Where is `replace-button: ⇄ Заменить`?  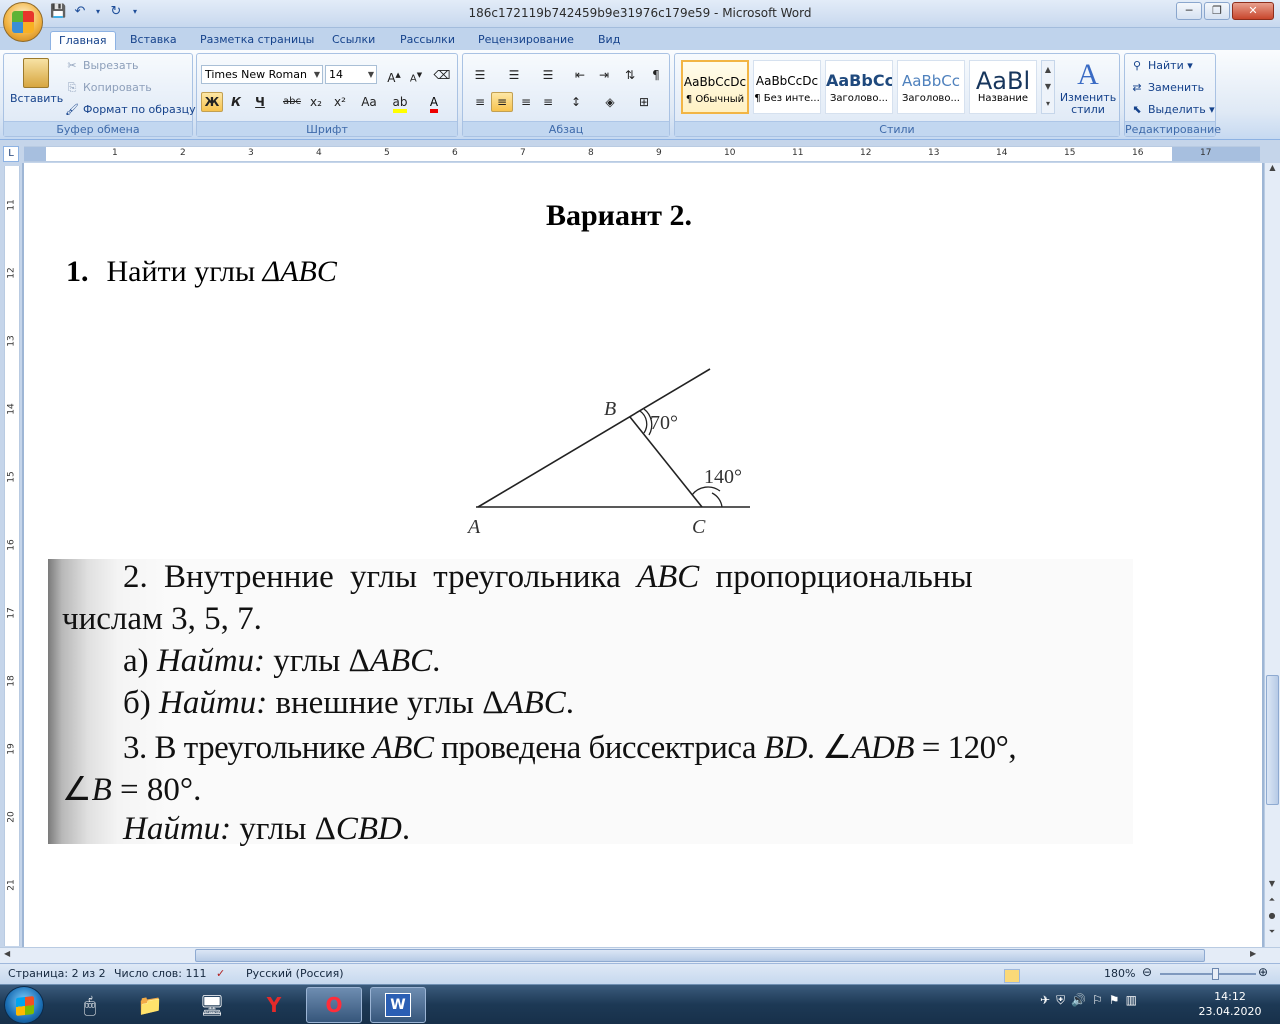 replace-button: ⇄ Заменить is located at coordinates (1166, 88).